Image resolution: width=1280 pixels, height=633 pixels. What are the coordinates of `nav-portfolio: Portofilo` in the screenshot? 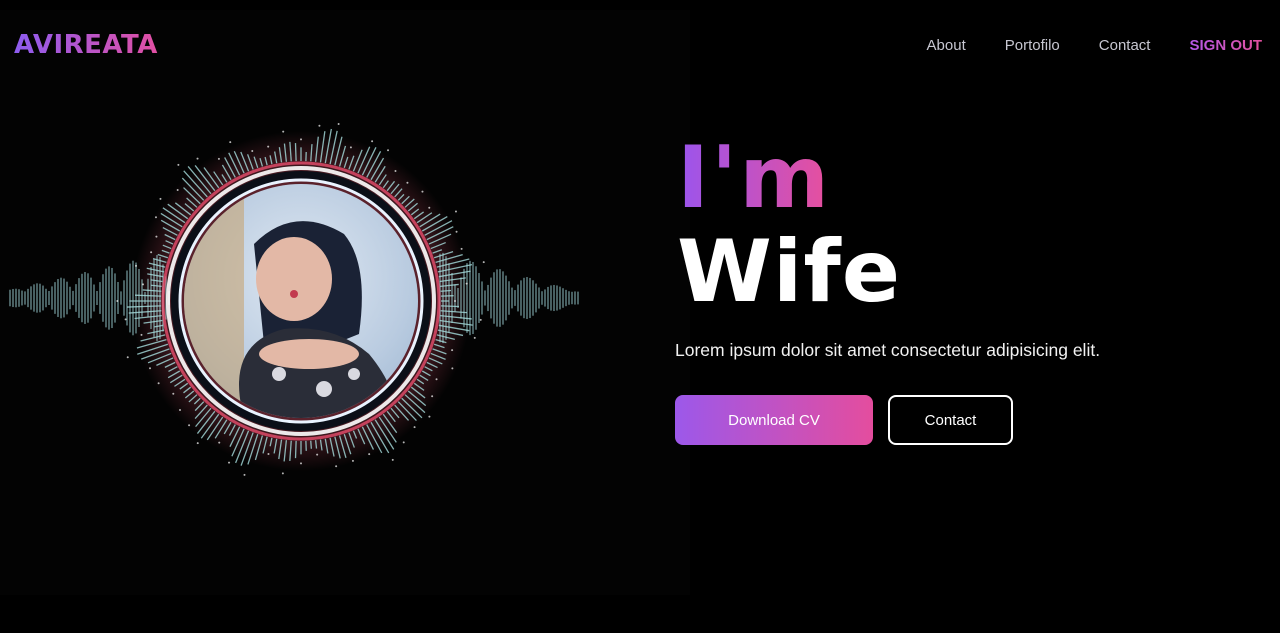 It's located at (1032, 45).